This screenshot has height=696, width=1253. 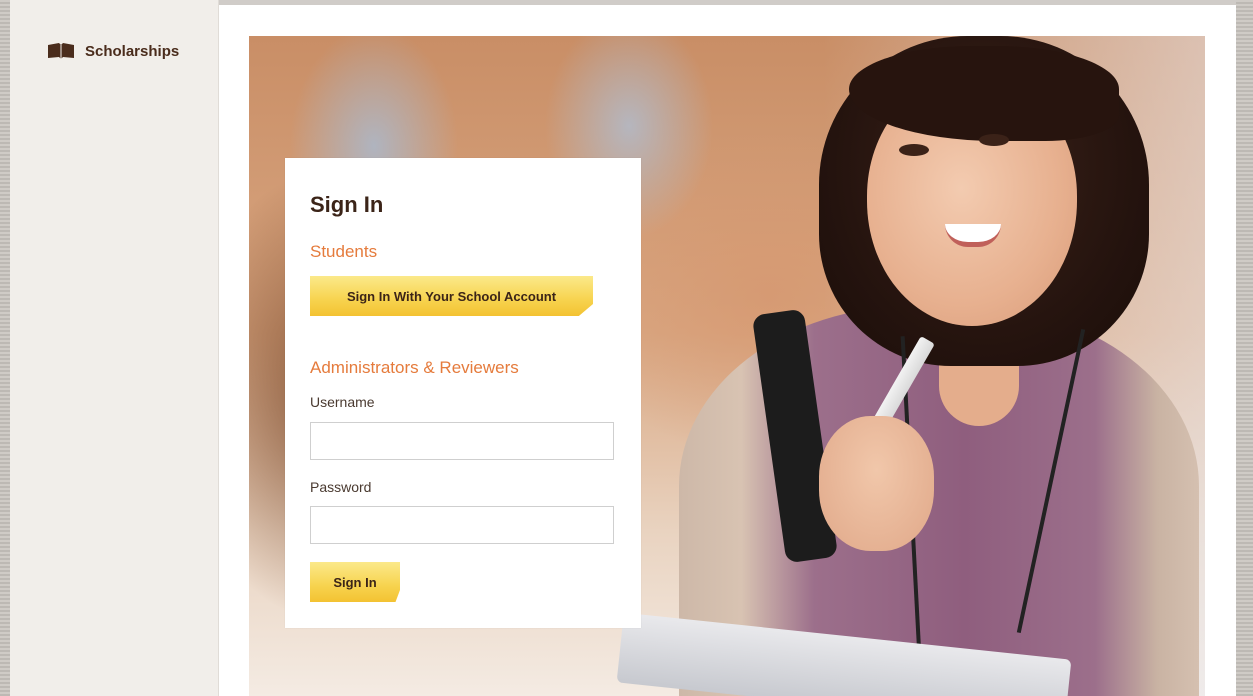 What do you see at coordinates (994, 140) in the screenshot?
I see `hero-person-eye-right` at bounding box center [994, 140].